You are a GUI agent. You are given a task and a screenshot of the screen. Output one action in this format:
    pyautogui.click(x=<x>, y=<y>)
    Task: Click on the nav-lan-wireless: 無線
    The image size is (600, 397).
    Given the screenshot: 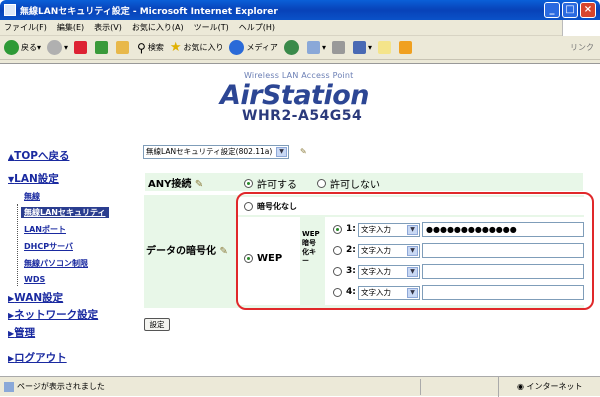 What is the action you would take?
    pyautogui.click(x=32, y=196)
    